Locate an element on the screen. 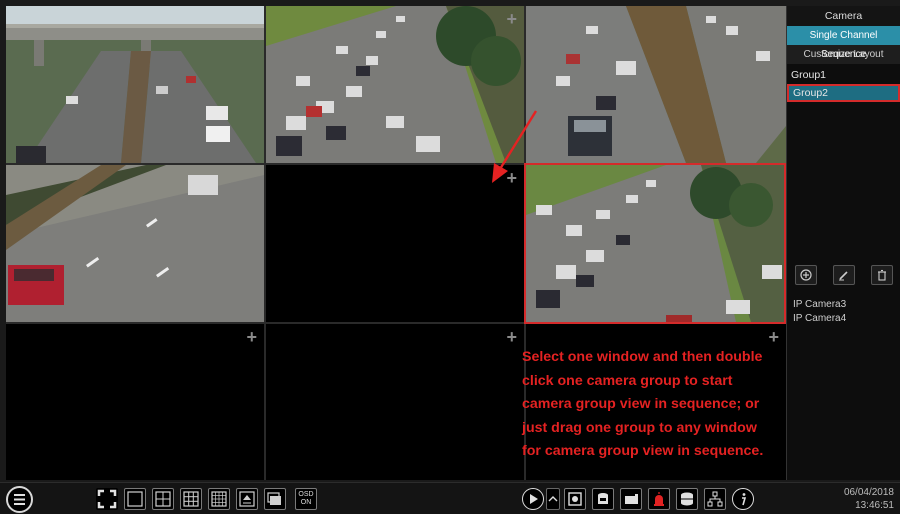 Image resolution: width=900 pixels, height=514 pixels. add-group-button is located at coordinates (806, 275).